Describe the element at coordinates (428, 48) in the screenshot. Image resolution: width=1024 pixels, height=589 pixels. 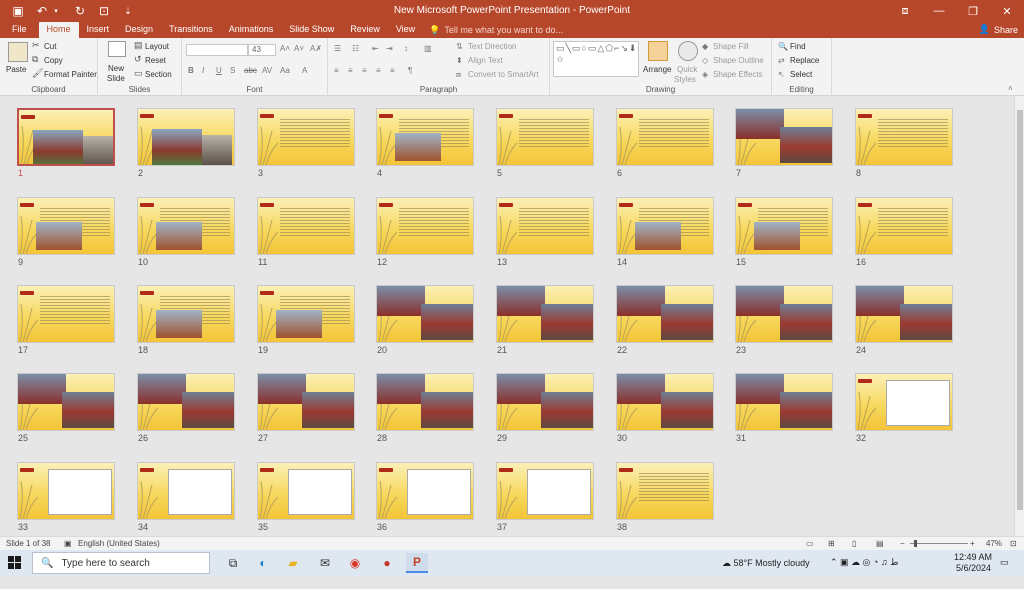
I see `columns-icon: ▥` at that location.